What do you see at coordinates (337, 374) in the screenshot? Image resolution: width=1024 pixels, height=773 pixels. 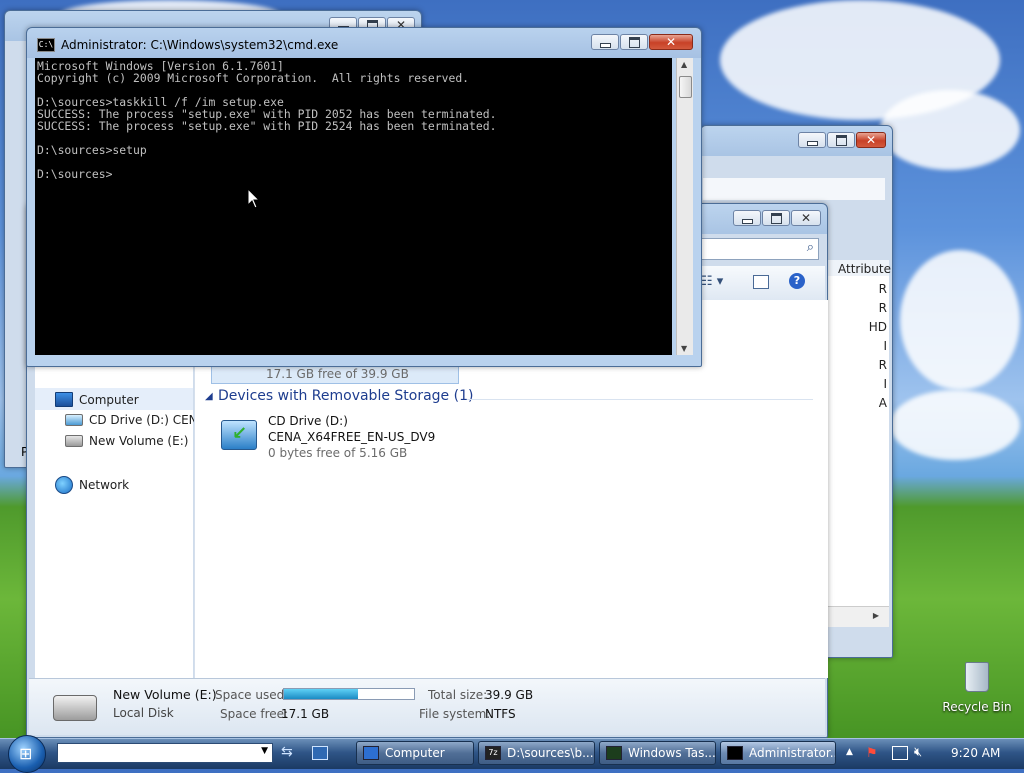 I see `drive-free-space: 17.1 GB free of 39.9 GB` at bounding box center [337, 374].